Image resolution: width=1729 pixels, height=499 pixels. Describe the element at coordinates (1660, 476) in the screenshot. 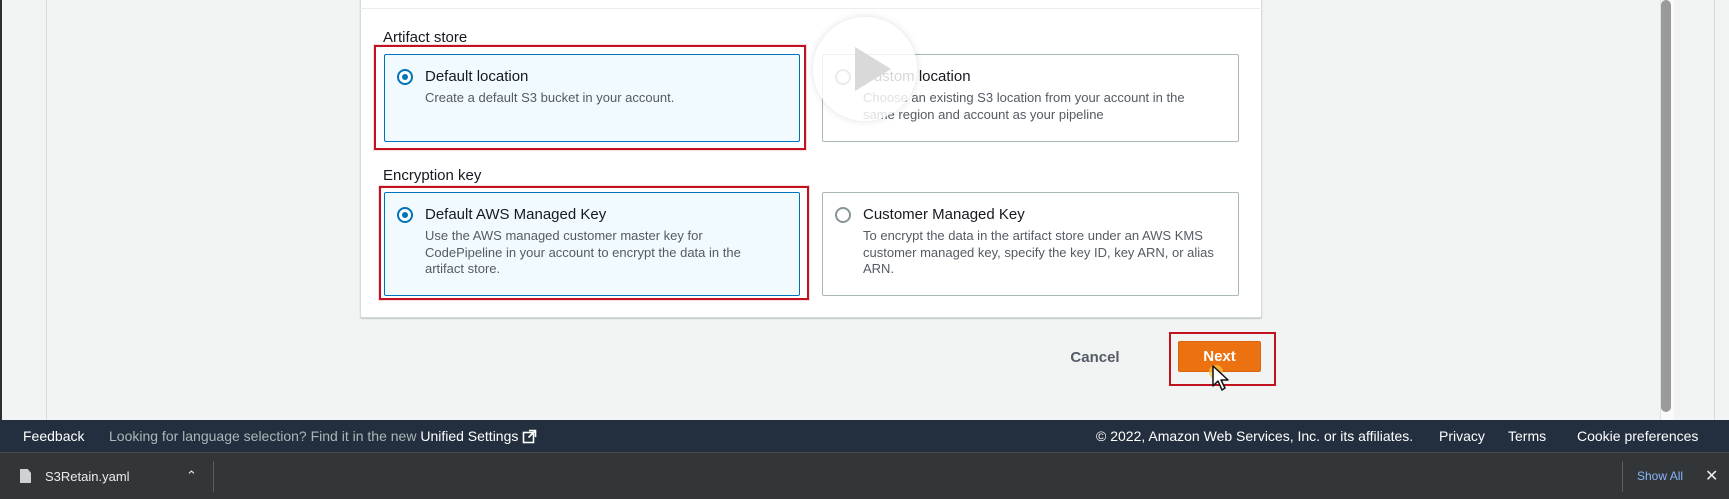

I see `show-all-button: Show All` at that location.